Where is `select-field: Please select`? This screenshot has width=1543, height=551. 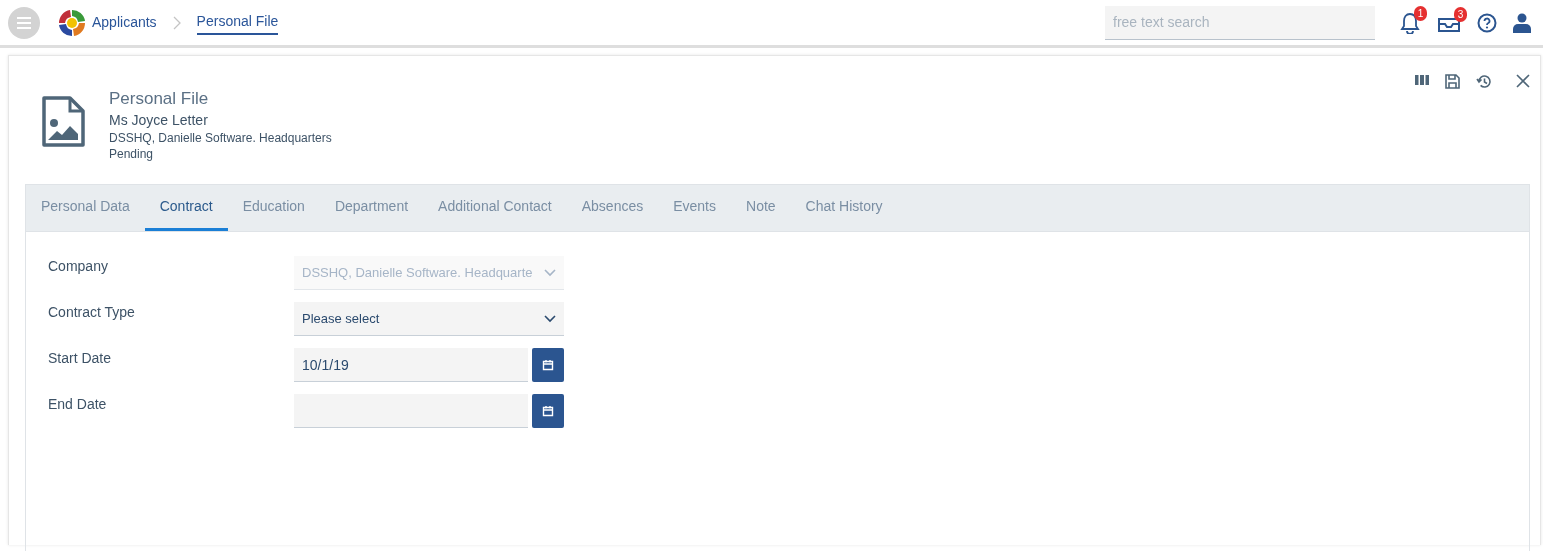 select-field: Please select is located at coordinates (429, 319).